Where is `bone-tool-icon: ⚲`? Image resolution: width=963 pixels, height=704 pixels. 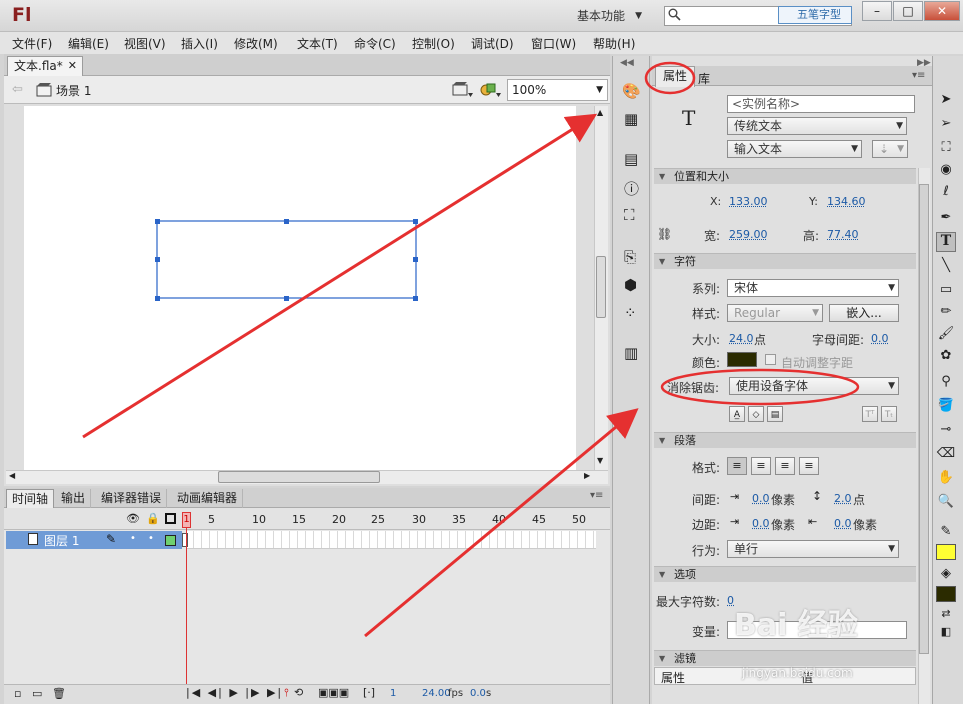
bone-tool-icon: ⚲ is located at coordinates (946, 382).